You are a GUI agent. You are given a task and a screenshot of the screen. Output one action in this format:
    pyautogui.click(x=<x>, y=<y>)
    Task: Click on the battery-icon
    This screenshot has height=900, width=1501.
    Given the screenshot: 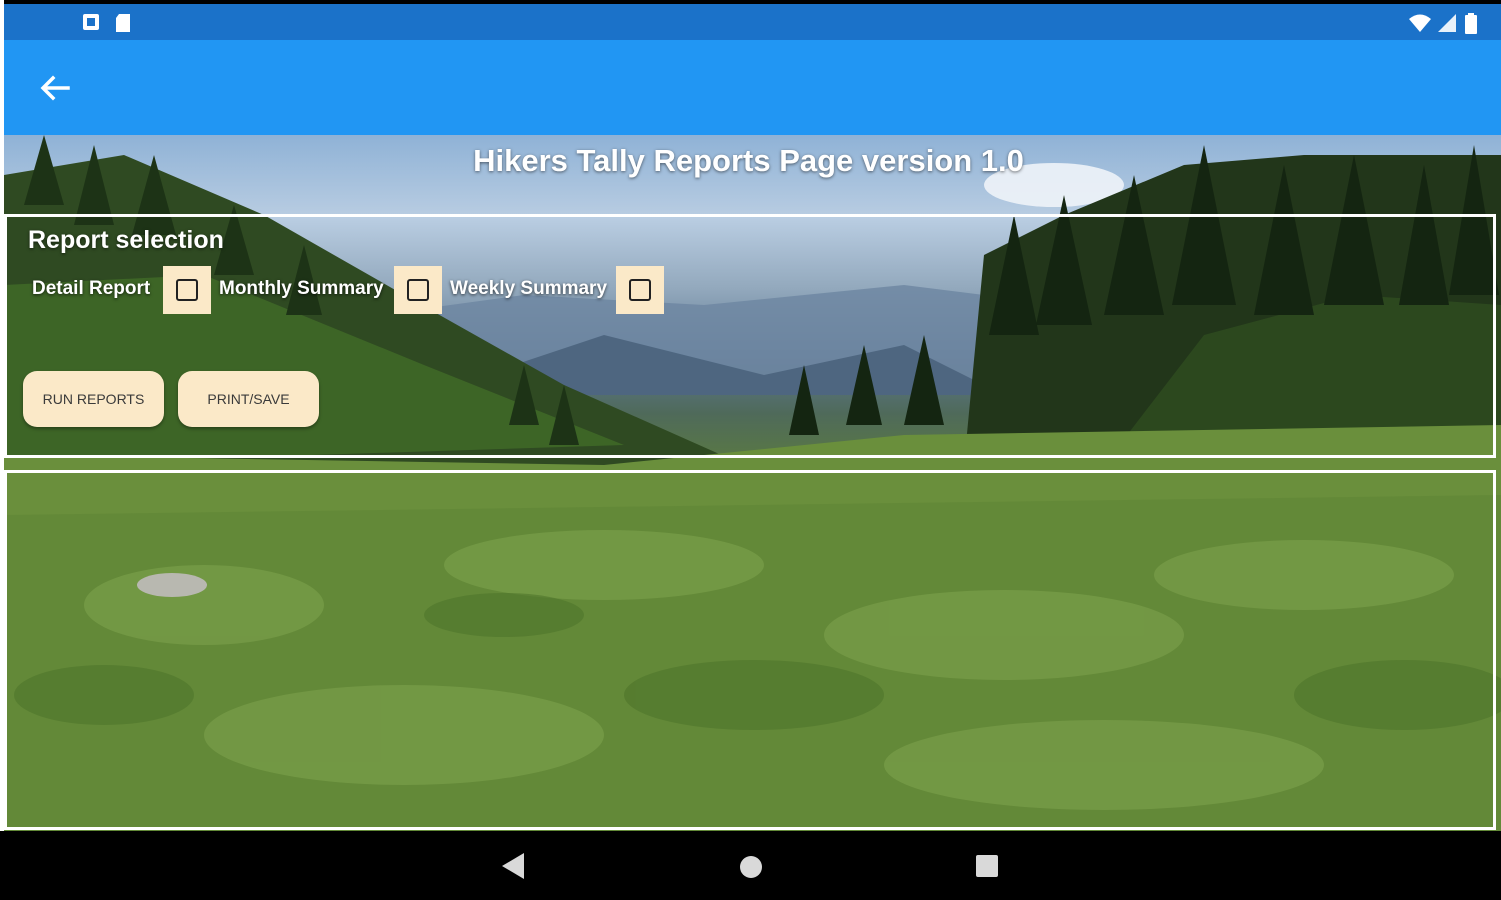 What is the action you would take?
    pyautogui.click(x=1471, y=23)
    